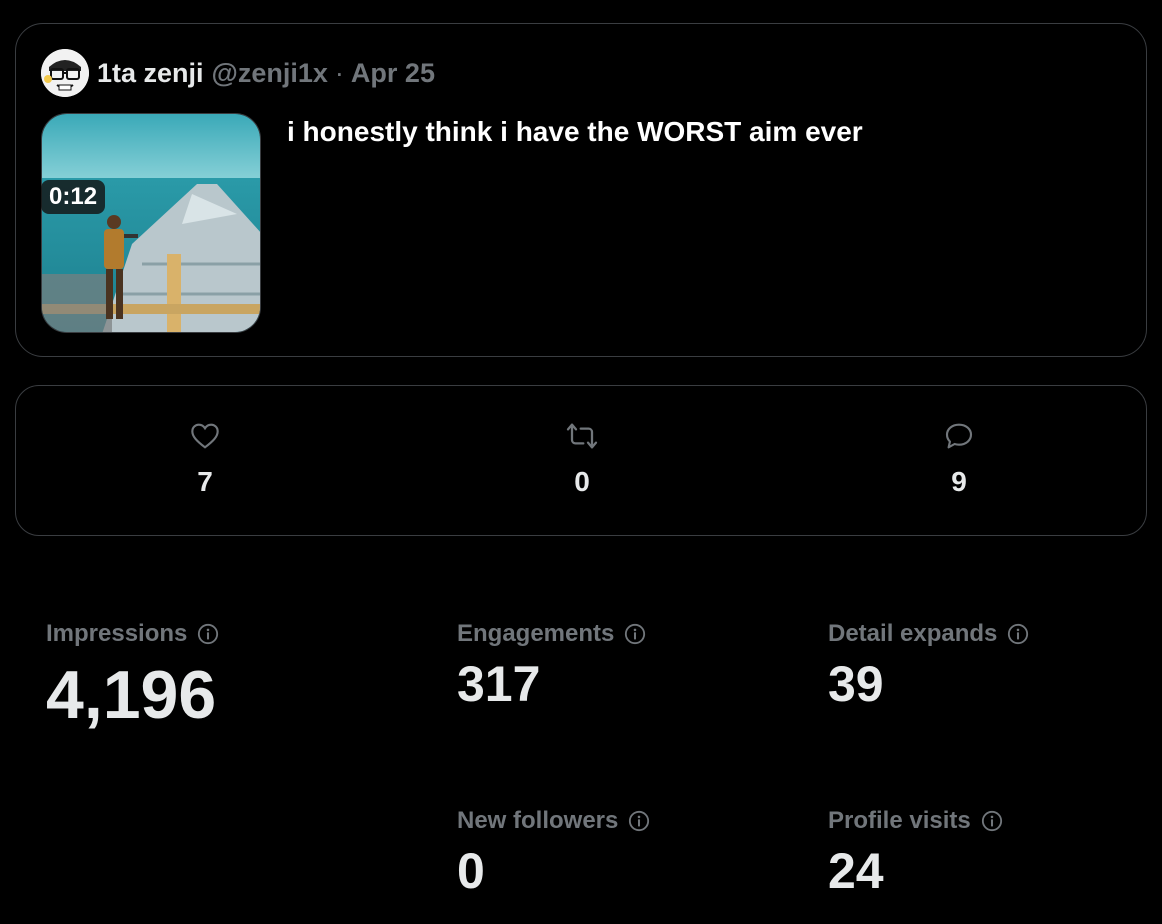 The image size is (1162, 924). I want to click on impressions-label: Impressions, so click(132, 634).